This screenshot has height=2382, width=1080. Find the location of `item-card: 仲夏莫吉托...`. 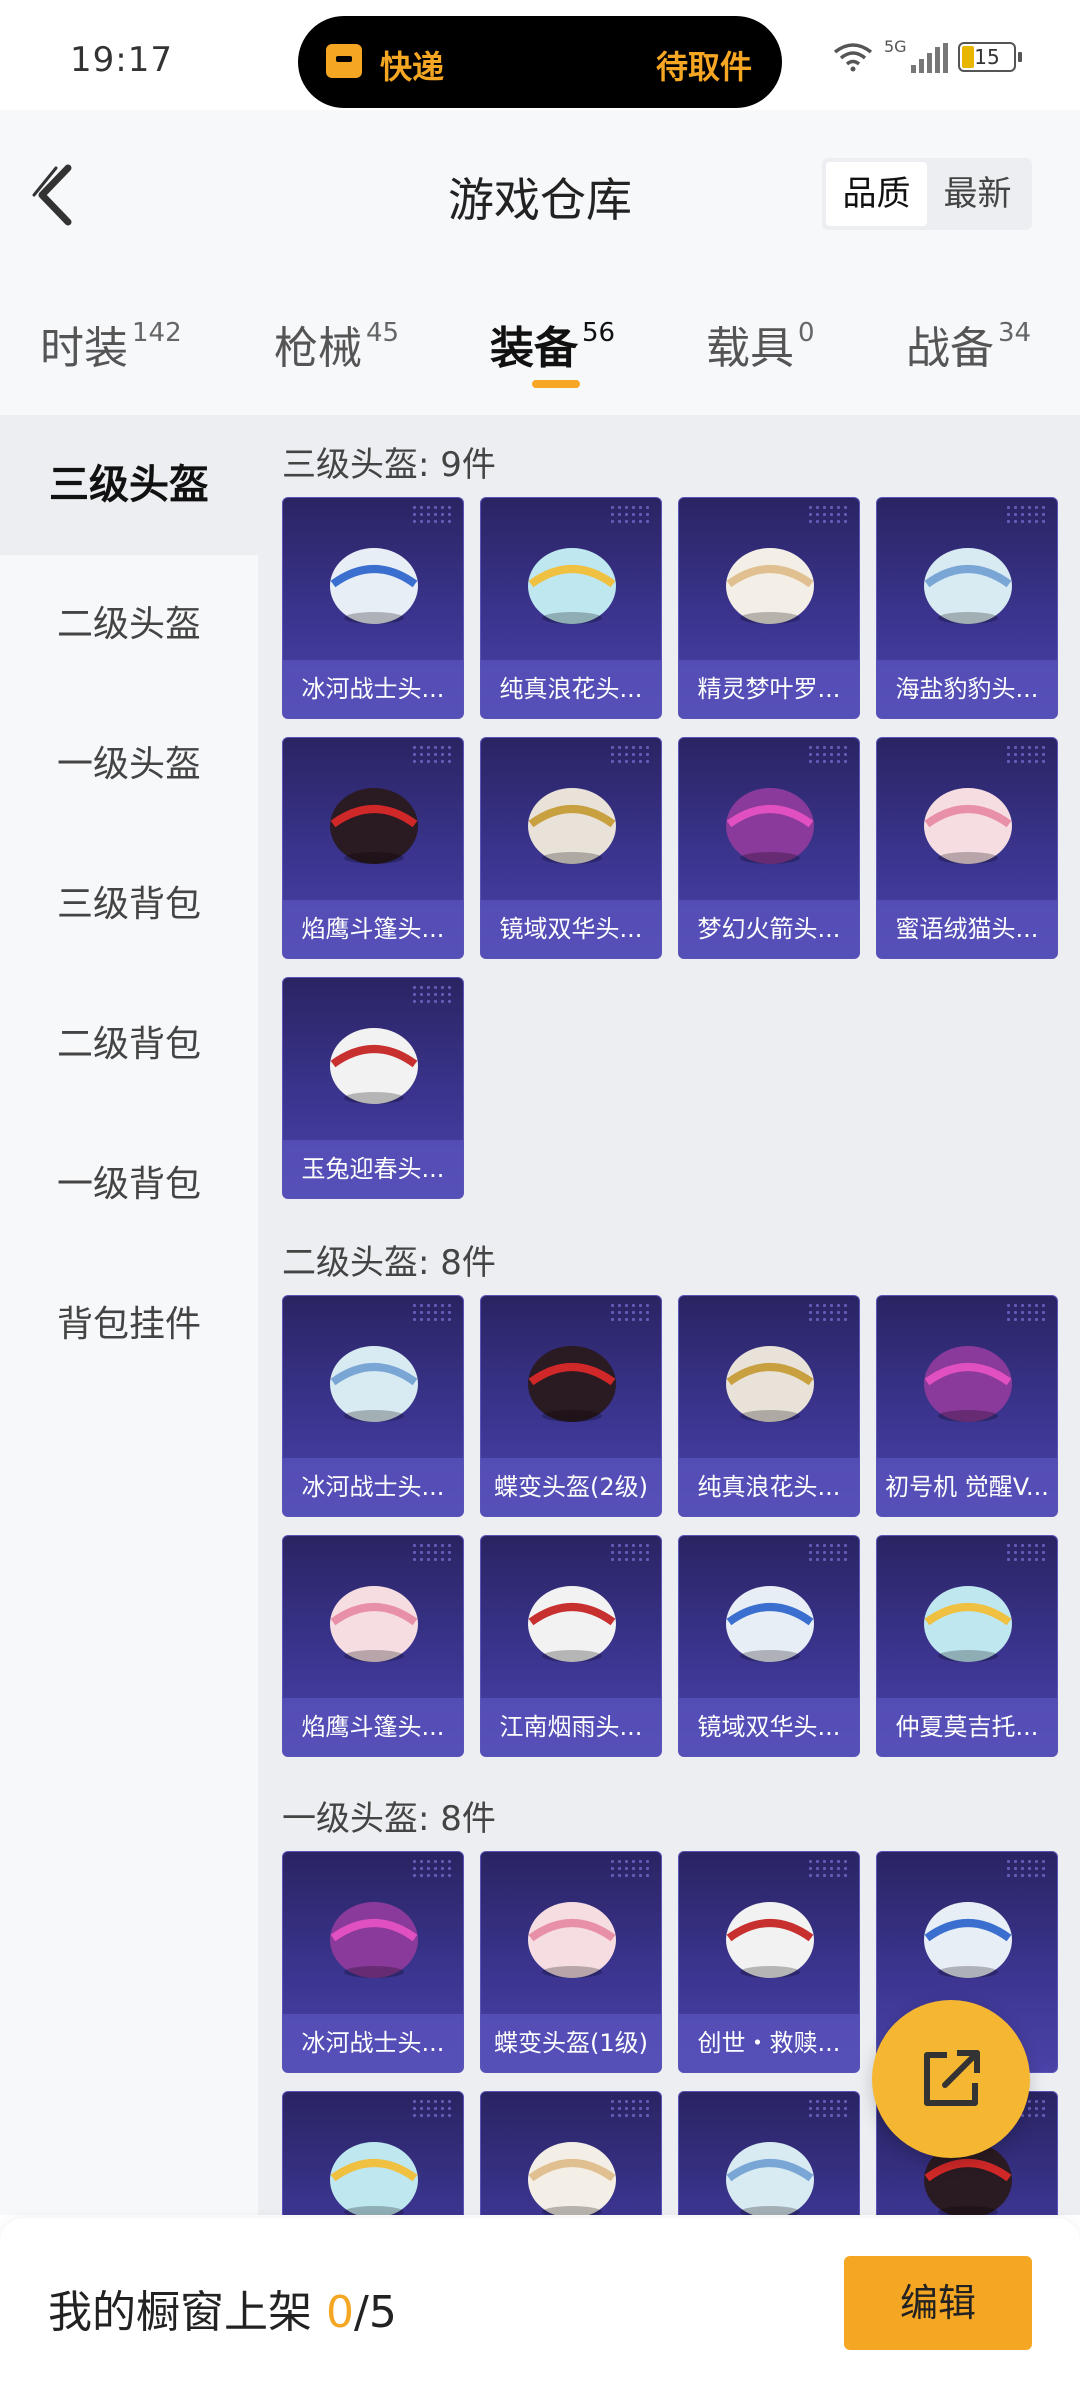

item-card: 仲夏莫吉托... is located at coordinates (967, 1646).